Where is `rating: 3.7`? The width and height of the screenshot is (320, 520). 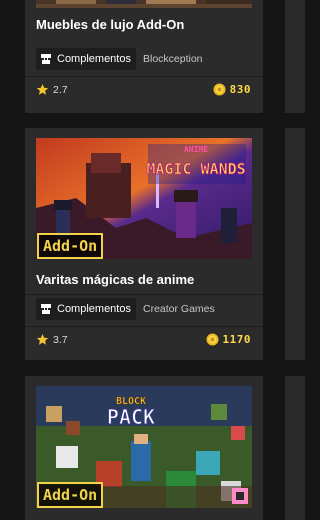 rating: 3.7 is located at coordinates (52, 339).